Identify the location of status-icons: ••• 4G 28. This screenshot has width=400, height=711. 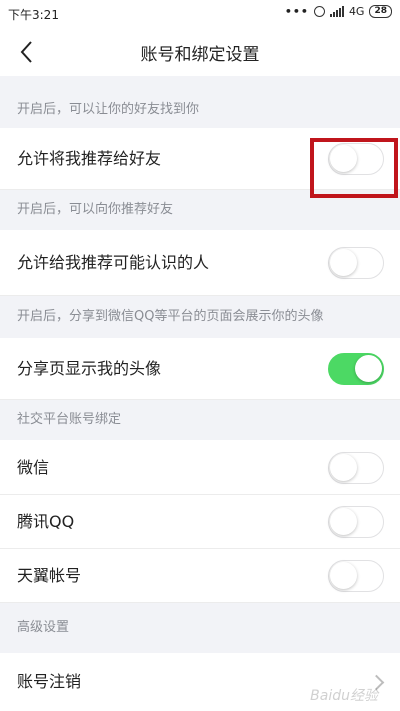
(338, 11).